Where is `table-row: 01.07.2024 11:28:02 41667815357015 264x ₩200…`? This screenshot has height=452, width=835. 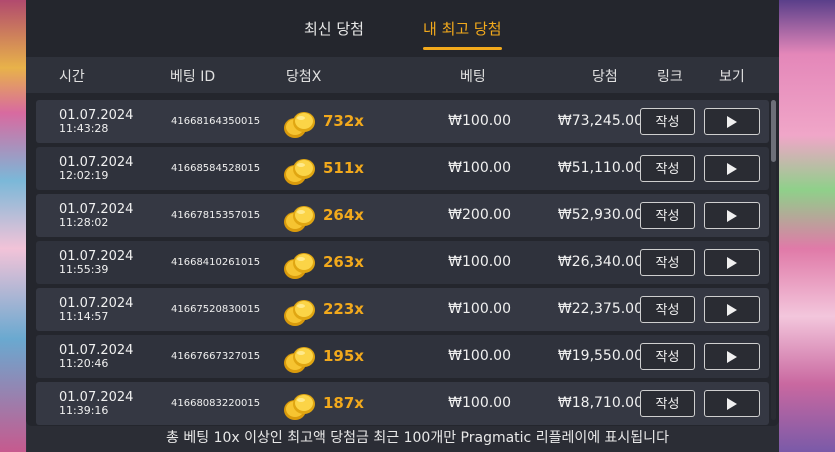 table-row: 01.07.2024 11:28:02 41667815357015 264x ₩200… is located at coordinates (402, 215).